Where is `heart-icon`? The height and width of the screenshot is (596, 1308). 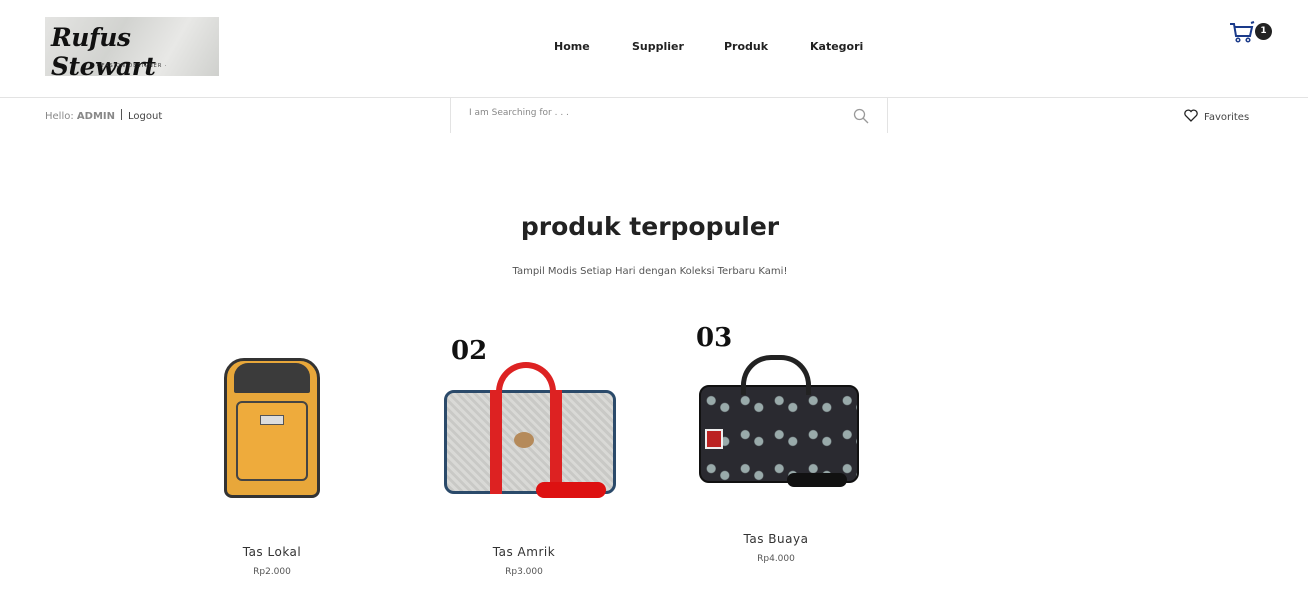
heart-icon is located at coordinates (1191, 115).